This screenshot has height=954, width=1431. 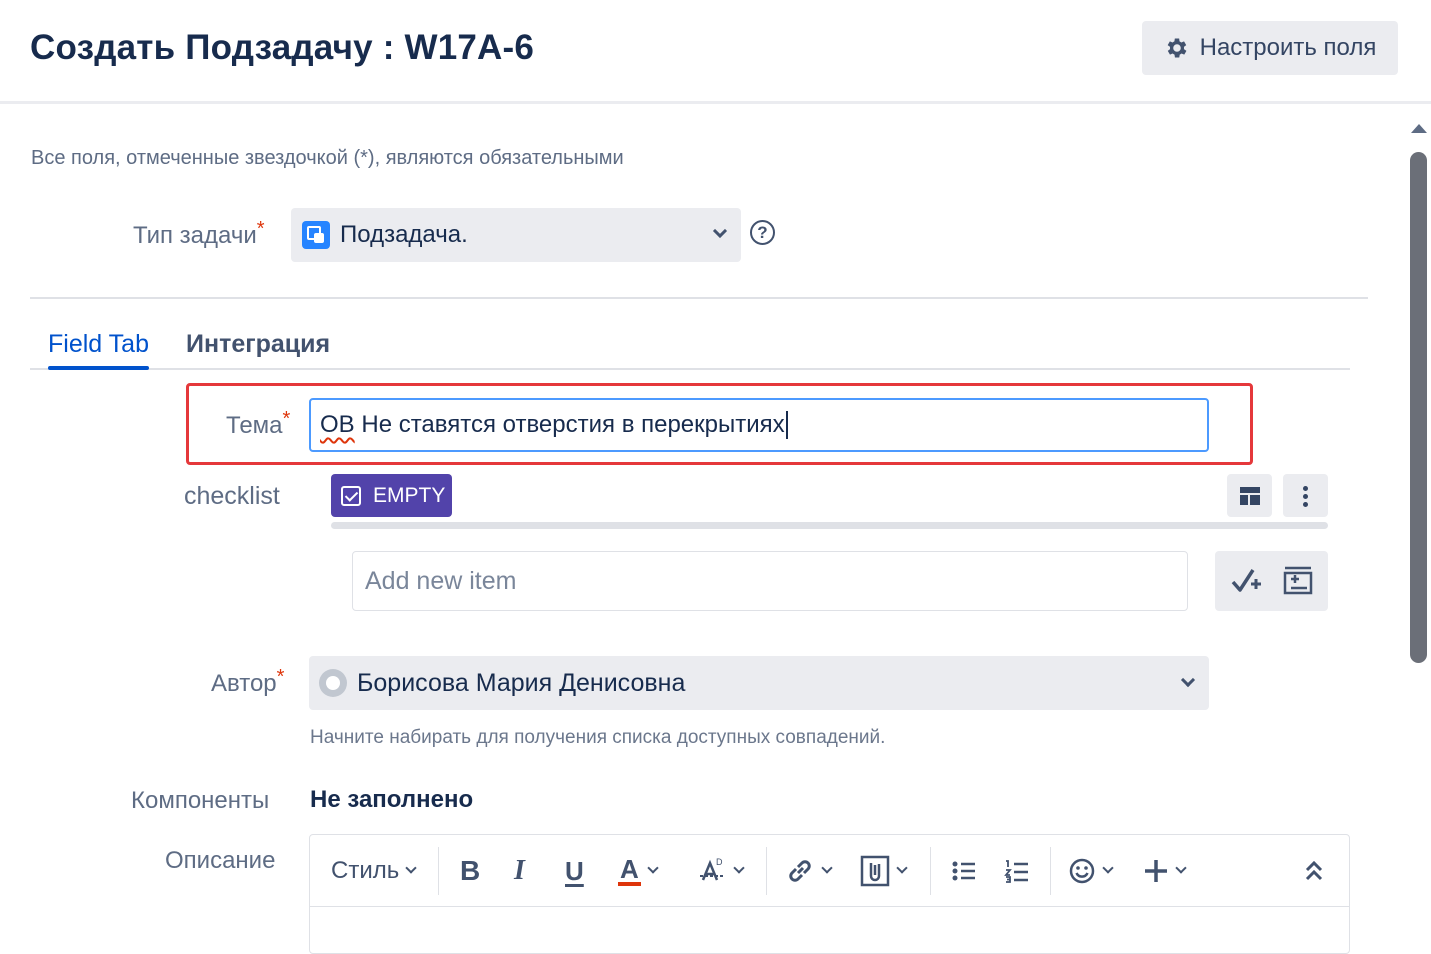 I want to click on checklist-label: checklist, so click(x=232, y=496).